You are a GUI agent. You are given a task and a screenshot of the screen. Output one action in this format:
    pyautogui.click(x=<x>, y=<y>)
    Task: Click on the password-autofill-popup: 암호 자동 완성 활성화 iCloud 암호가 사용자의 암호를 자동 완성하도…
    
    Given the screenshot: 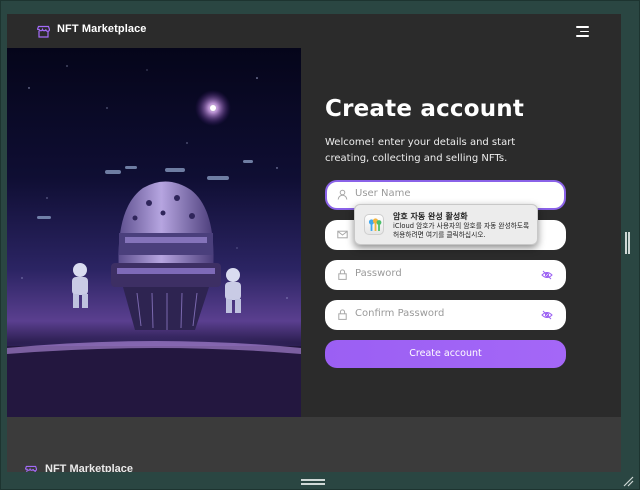 What is the action you would take?
    pyautogui.click(x=446, y=224)
    